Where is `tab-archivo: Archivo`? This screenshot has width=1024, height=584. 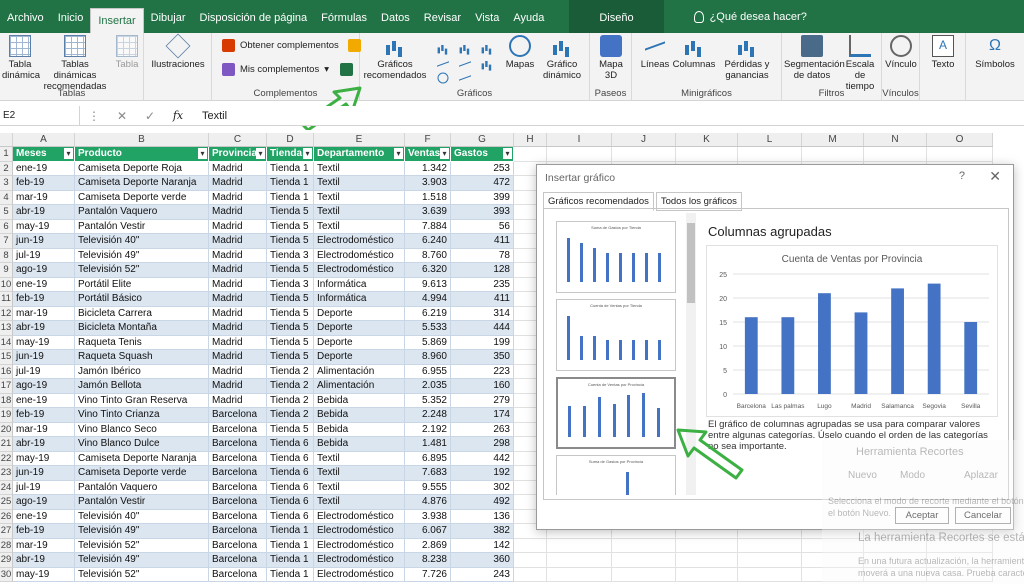
tab-archivo: Archivo is located at coordinates (25, 16).